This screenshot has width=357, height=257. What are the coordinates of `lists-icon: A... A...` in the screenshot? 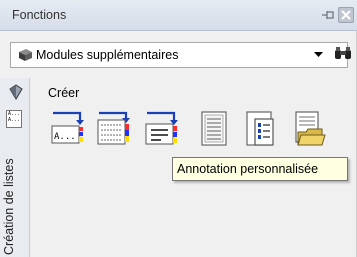 It's located at (14, 119).